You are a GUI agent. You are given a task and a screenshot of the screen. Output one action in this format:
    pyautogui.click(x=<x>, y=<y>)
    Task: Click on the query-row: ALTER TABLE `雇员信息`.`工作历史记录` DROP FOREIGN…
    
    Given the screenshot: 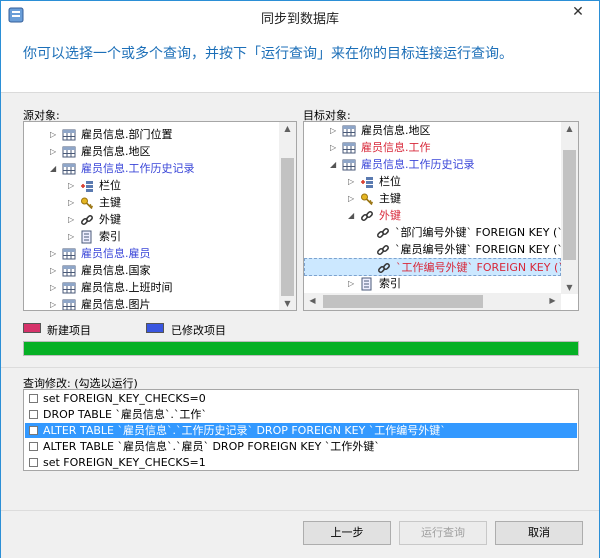 What is the action you would take?
    pyautogui.click(x=301, y=430)
    